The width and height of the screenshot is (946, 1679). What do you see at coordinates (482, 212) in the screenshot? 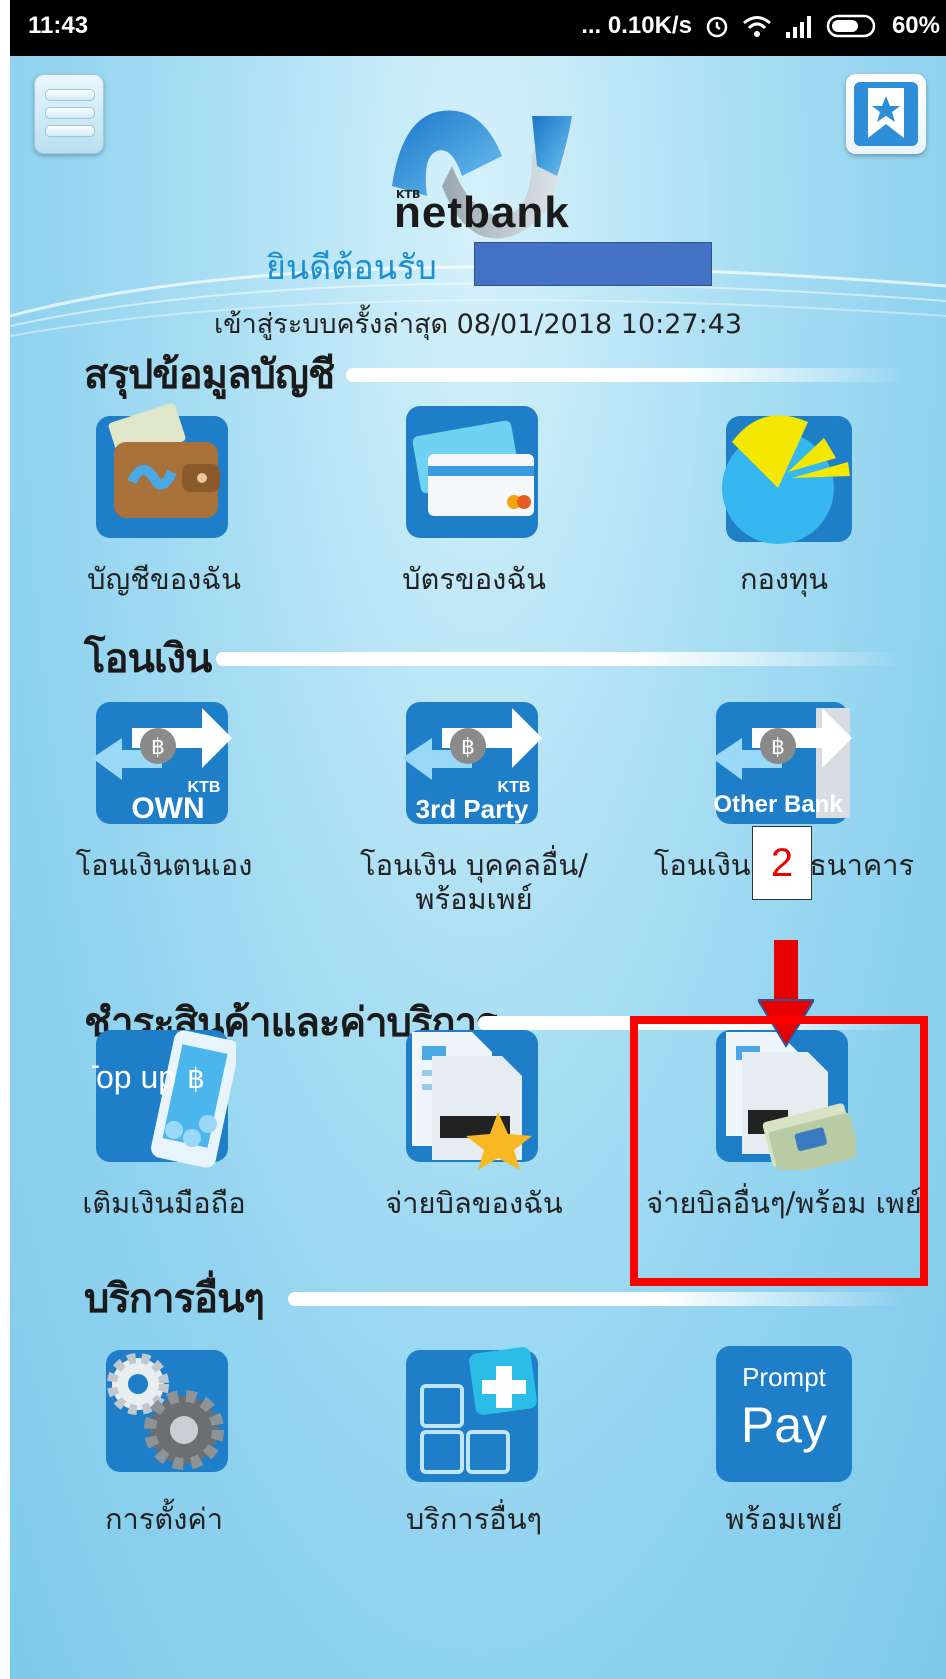
I see `brand-name: netbank` at bounding box center [482, 212].